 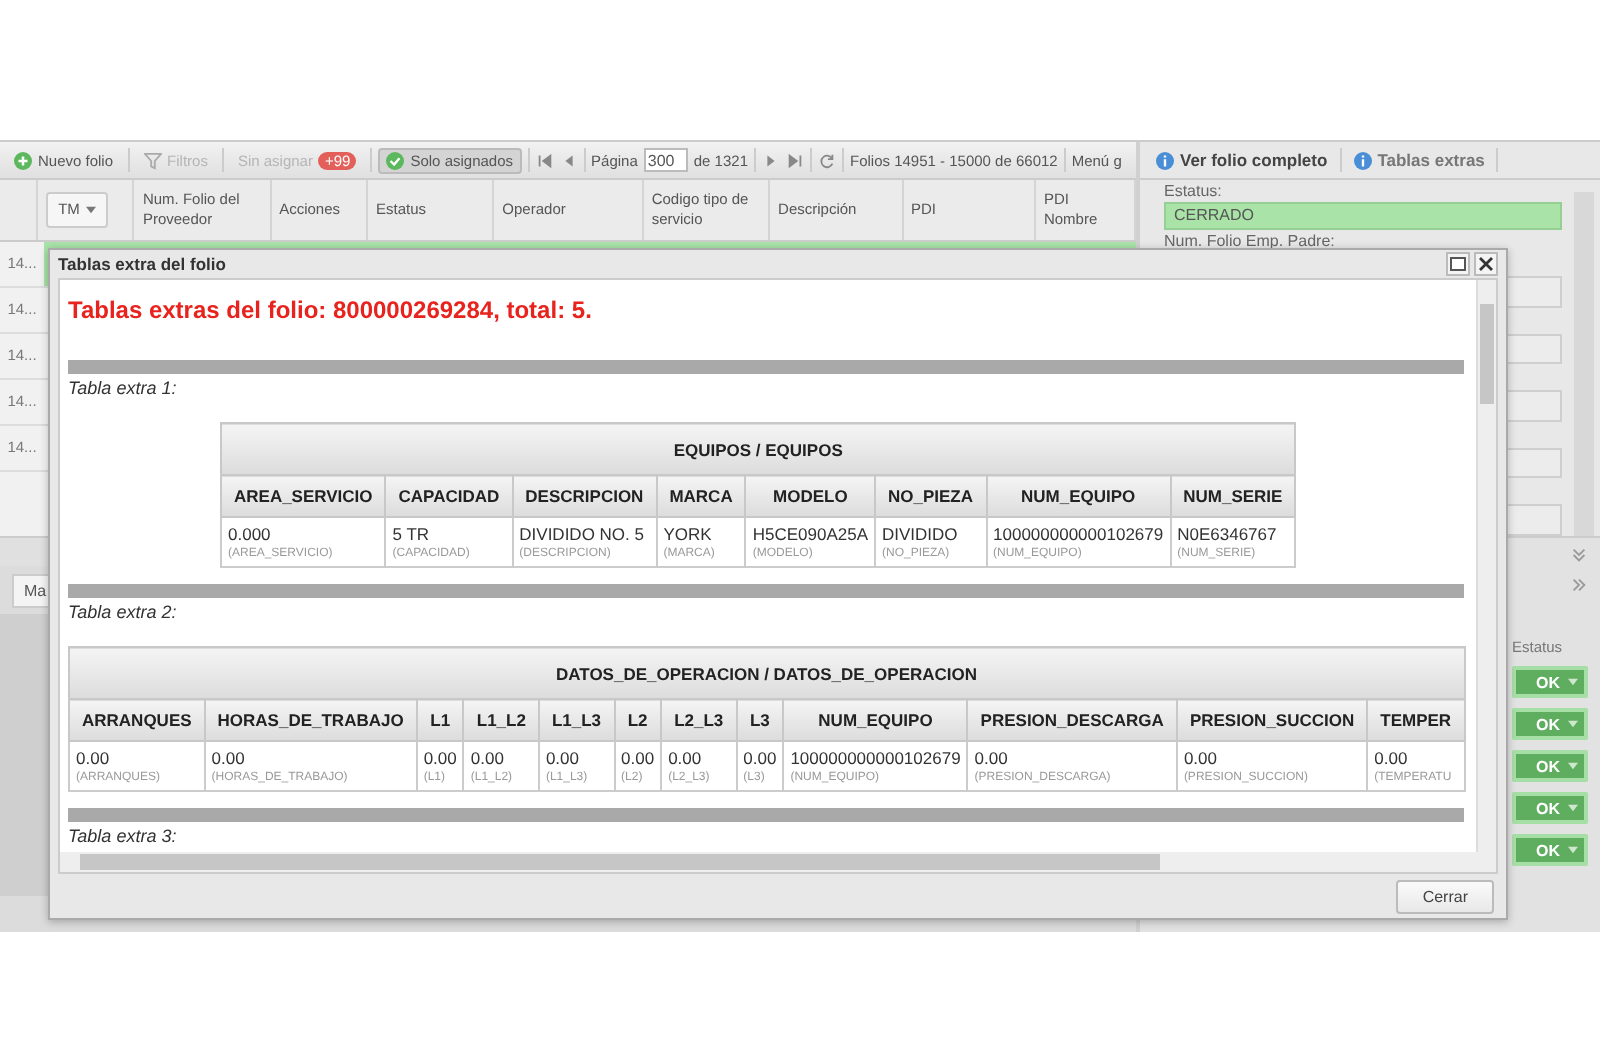 I want to click on column-header: MODELO, so click(x=810, y=496).